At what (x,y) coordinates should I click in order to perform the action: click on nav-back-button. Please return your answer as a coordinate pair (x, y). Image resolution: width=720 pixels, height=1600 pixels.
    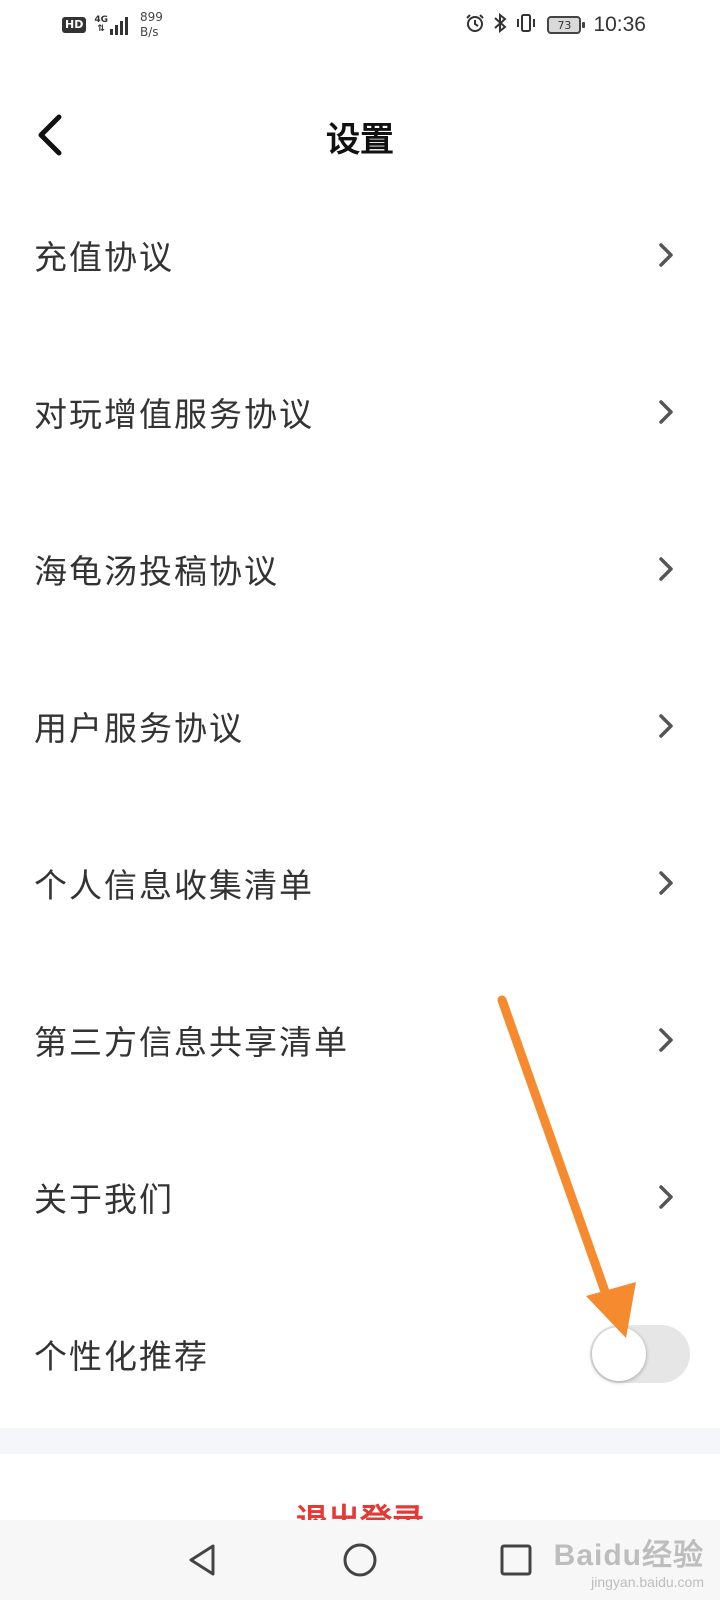
    Looking at the image, I should click on (202, 1560).